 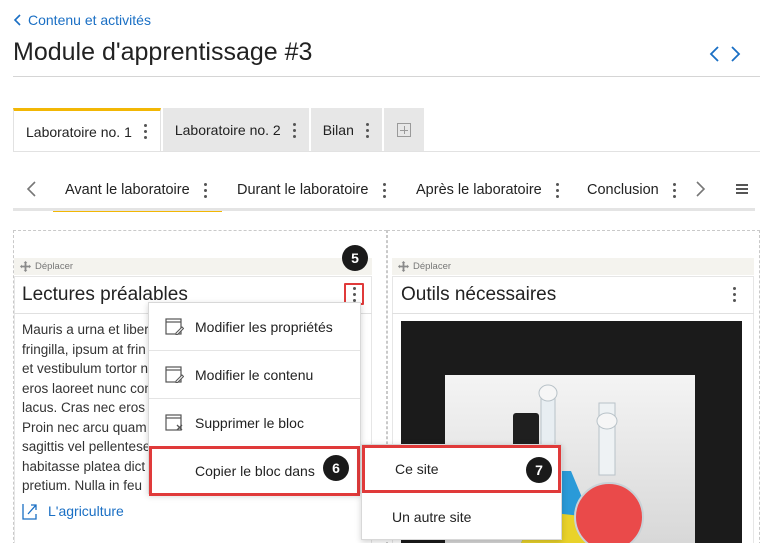 I want to click on menu-item-label: Copier le bloc dans, so click(x=255, y=471).